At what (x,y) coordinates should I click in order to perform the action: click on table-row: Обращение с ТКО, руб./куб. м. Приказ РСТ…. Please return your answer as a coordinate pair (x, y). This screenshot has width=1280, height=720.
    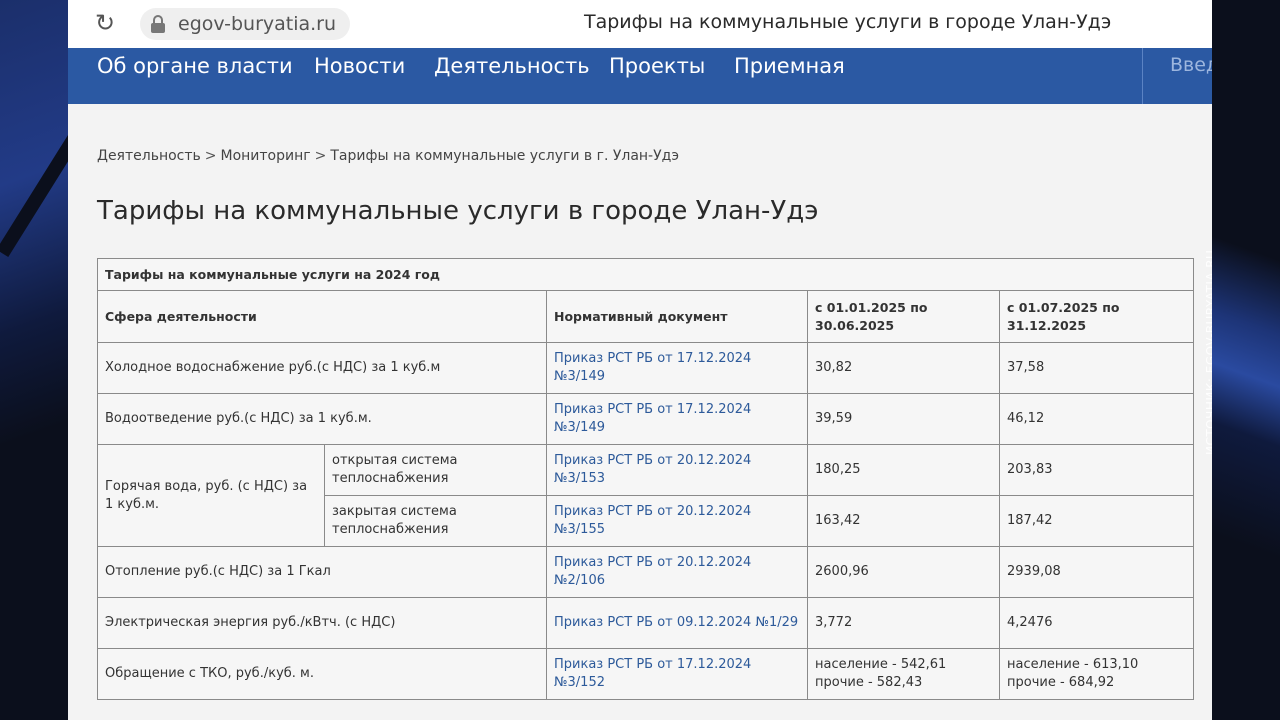
    Looking at the image, I should click on (645, 674).